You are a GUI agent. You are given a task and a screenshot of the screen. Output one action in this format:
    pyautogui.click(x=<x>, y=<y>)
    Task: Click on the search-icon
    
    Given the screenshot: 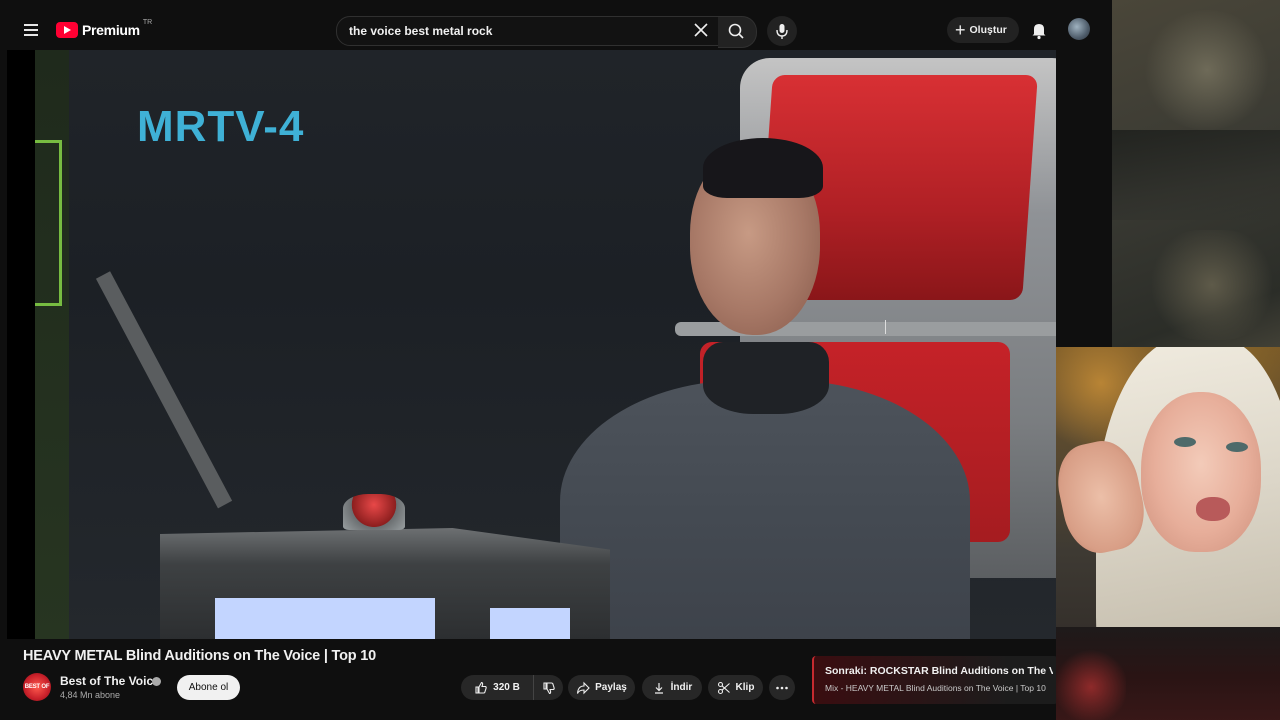 What is the action you would take?
    pyautogui.click(x=736, y=31)
    